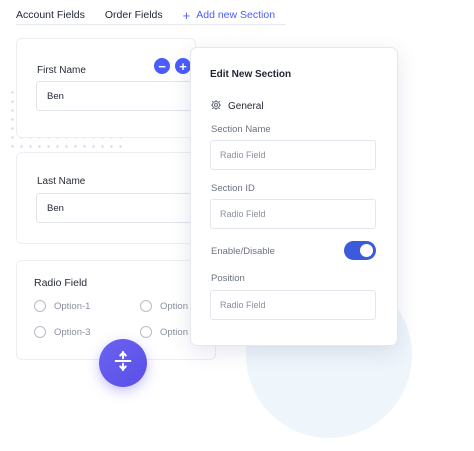 The height and width of the screenshot is (451, 474). Describe the element at coordinates (219, 106) in the screenshot. I see `gear-icon` at that location.